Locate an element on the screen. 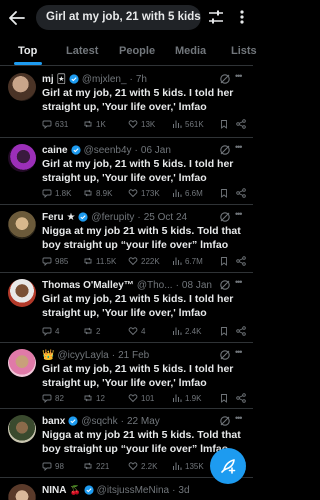  author-name: NINA is located at coordinates (54, 490).